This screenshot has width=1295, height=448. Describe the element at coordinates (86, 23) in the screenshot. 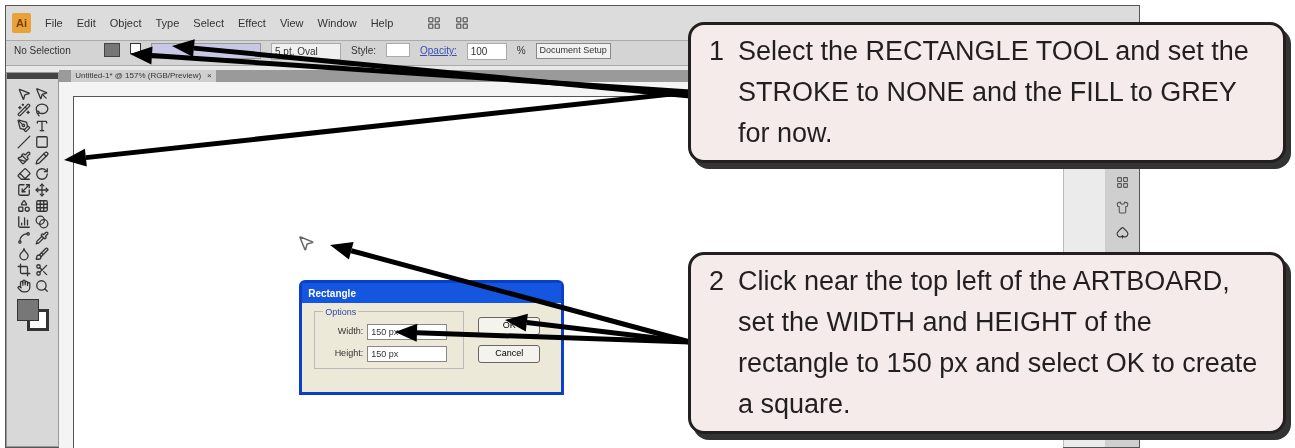

I see `menu-item: Edit` at that location.